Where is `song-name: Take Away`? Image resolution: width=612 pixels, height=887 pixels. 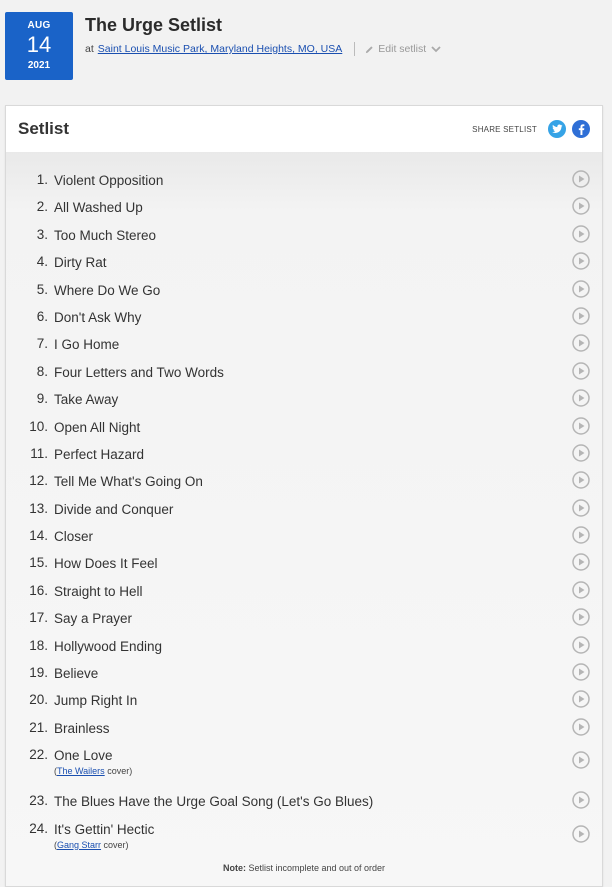
song-name: Take Away is located at coordinates (328, 398).